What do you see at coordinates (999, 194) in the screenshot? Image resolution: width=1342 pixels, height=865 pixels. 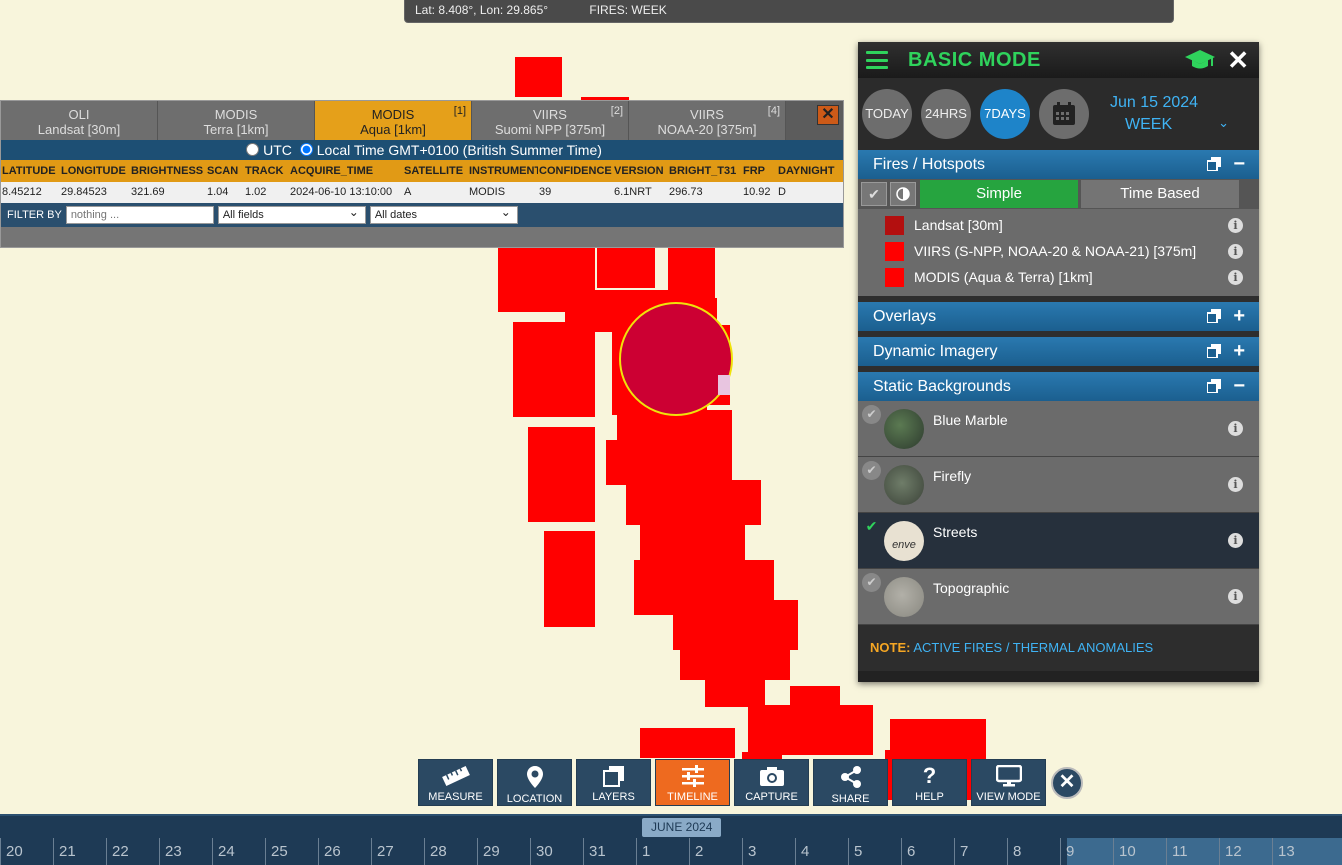 I see `simple-button: Simple` at bounding box center [999, 194].